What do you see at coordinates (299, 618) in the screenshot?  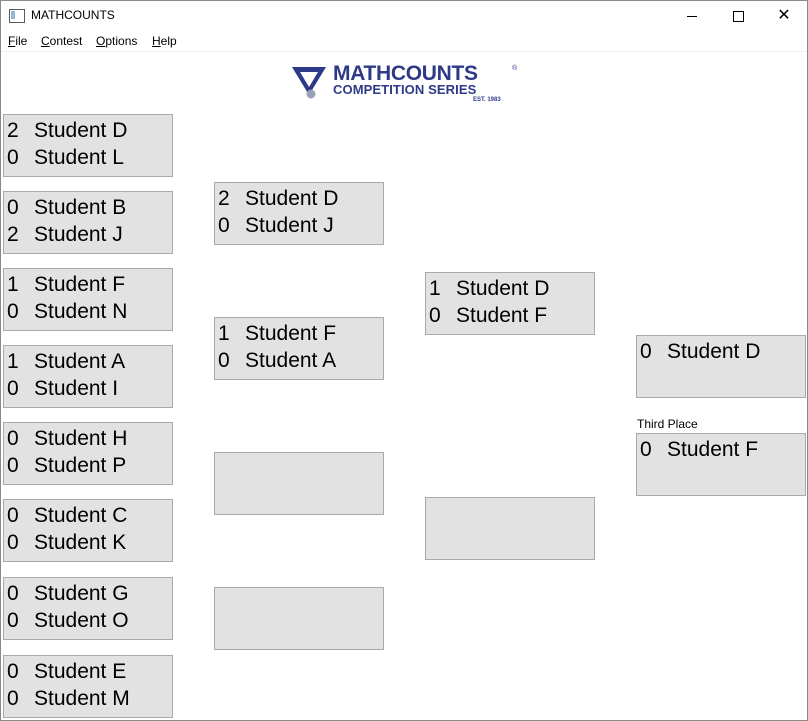 I see `match-r2-4-empty` at bounding box center [299, 618].